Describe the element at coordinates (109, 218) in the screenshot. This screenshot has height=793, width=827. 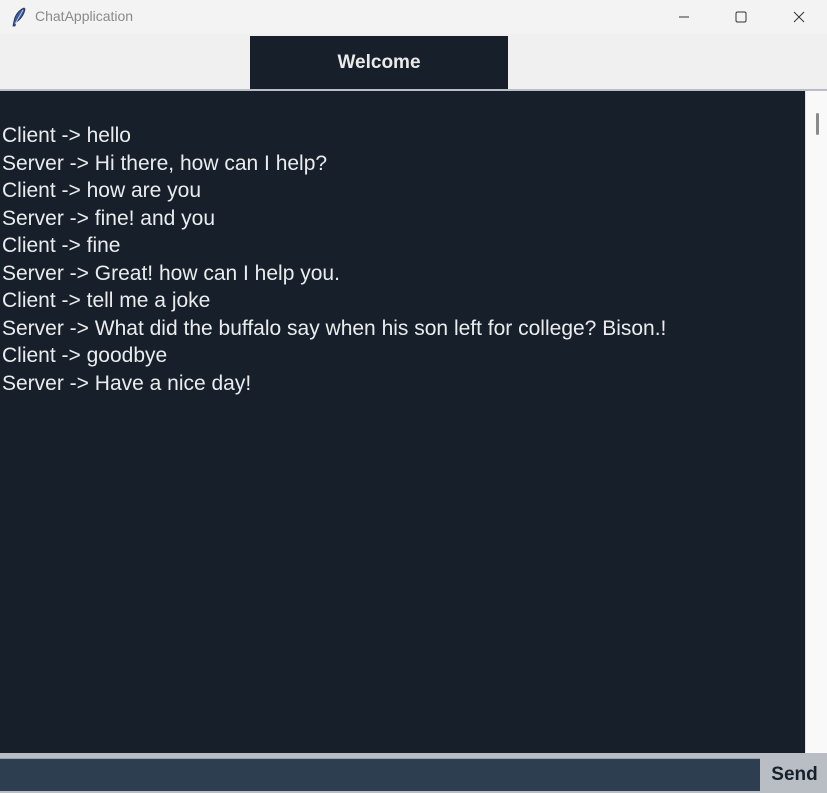
I see `chat-message: Server -> fine! and you` at that location.